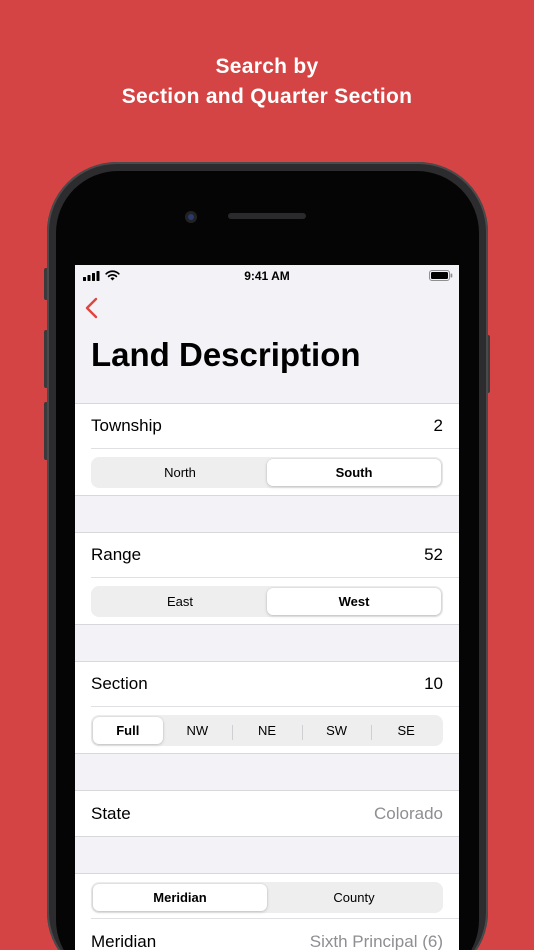  What do you see at coordinates (275, 555) in the screenshot?
I see `range-row: Range 52` at bounding box center [275, 555].